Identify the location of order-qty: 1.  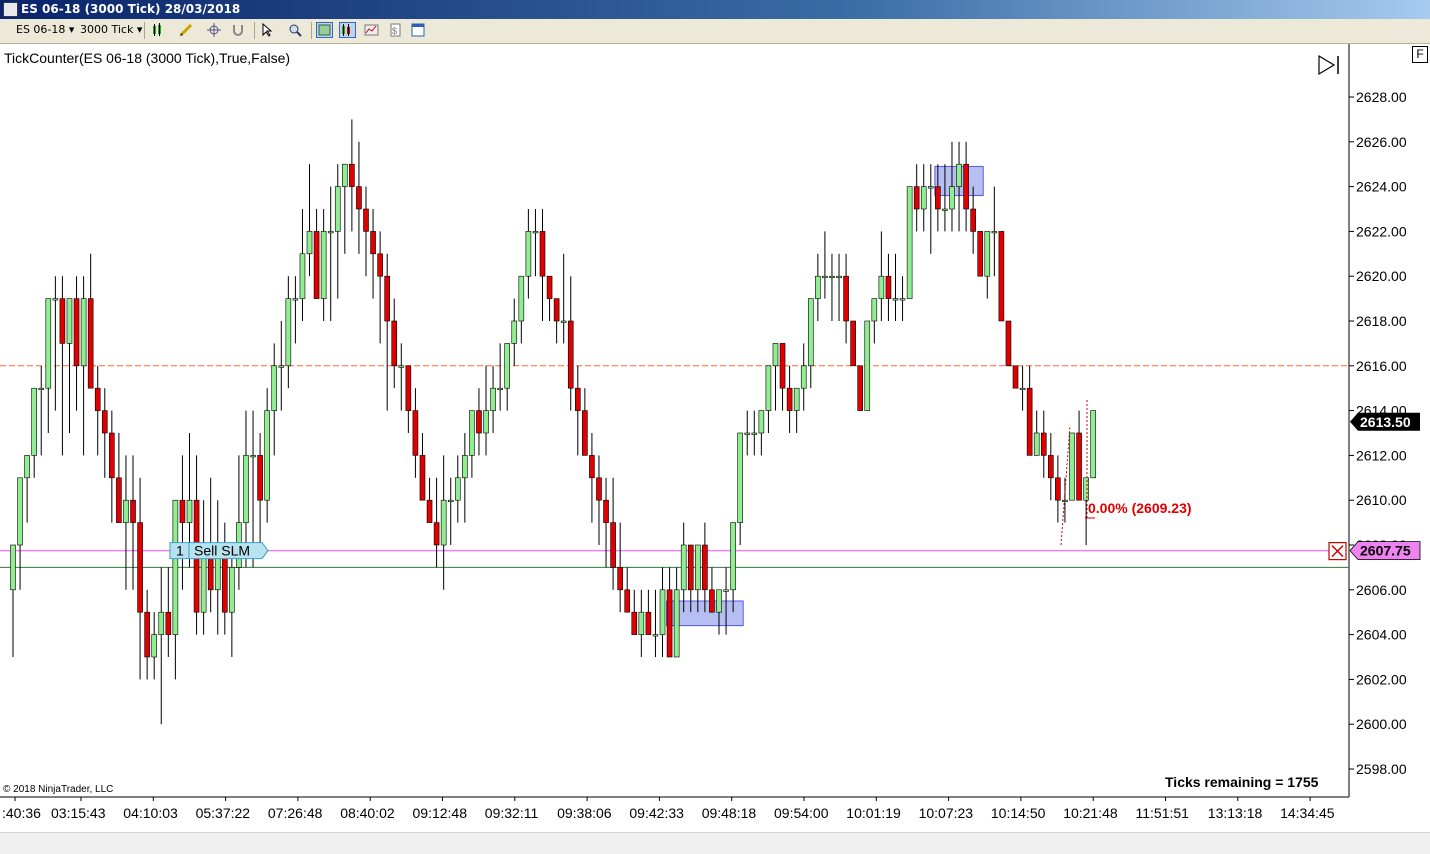
(180, 551).